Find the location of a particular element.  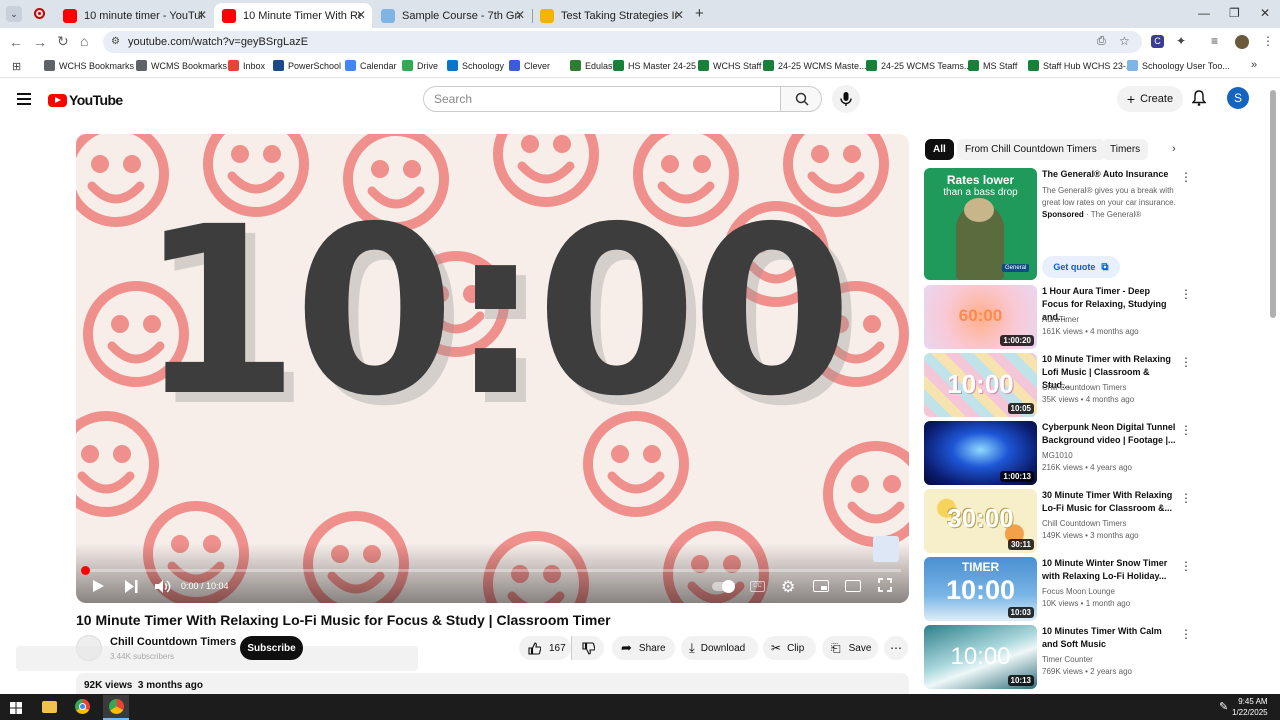

bookmark-item: PowerSchool is located at coordinates (307, 65).